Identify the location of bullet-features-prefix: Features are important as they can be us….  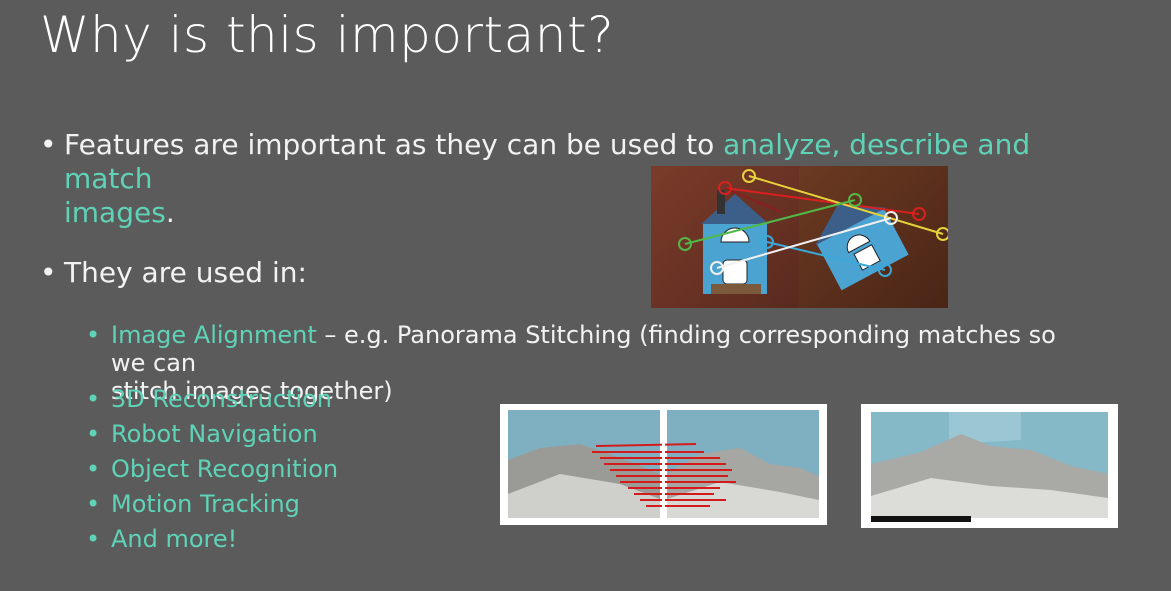
(394, 144).